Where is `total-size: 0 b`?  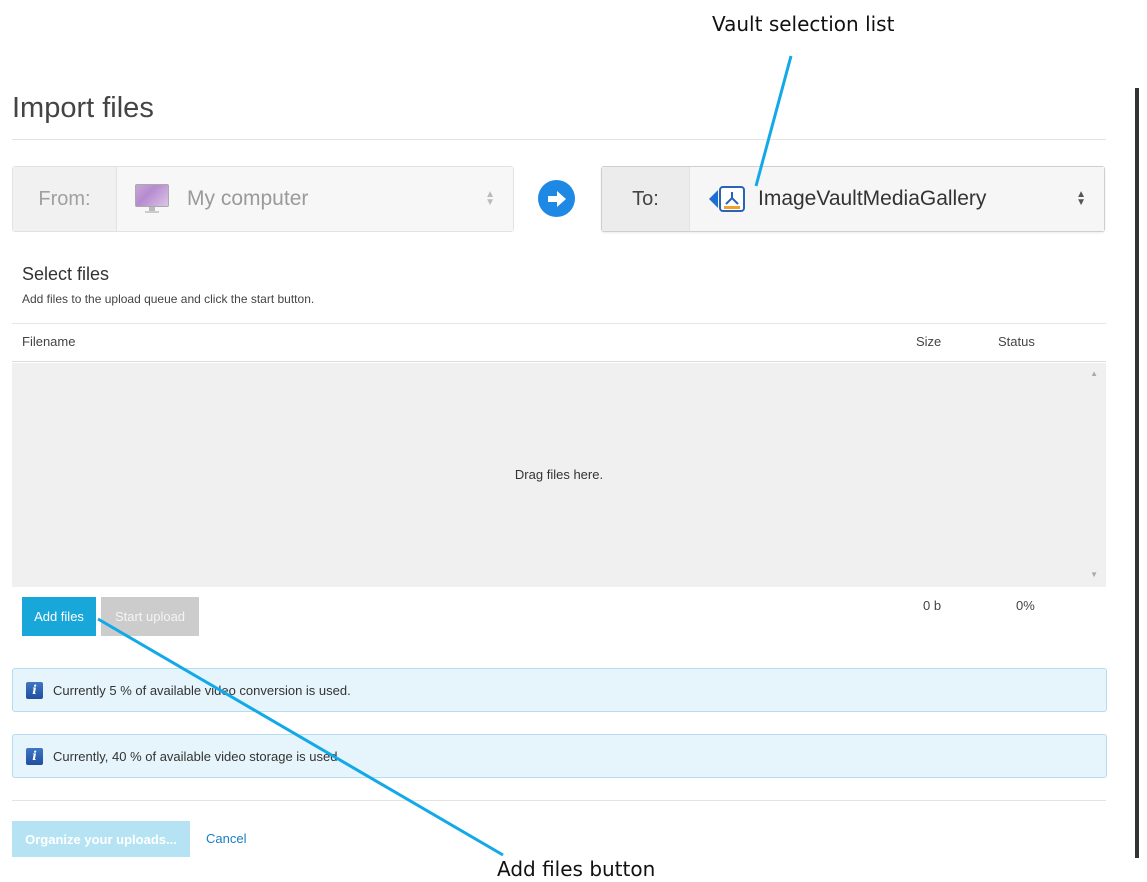 total-size: 0 b is located at coordinates (932, 605).